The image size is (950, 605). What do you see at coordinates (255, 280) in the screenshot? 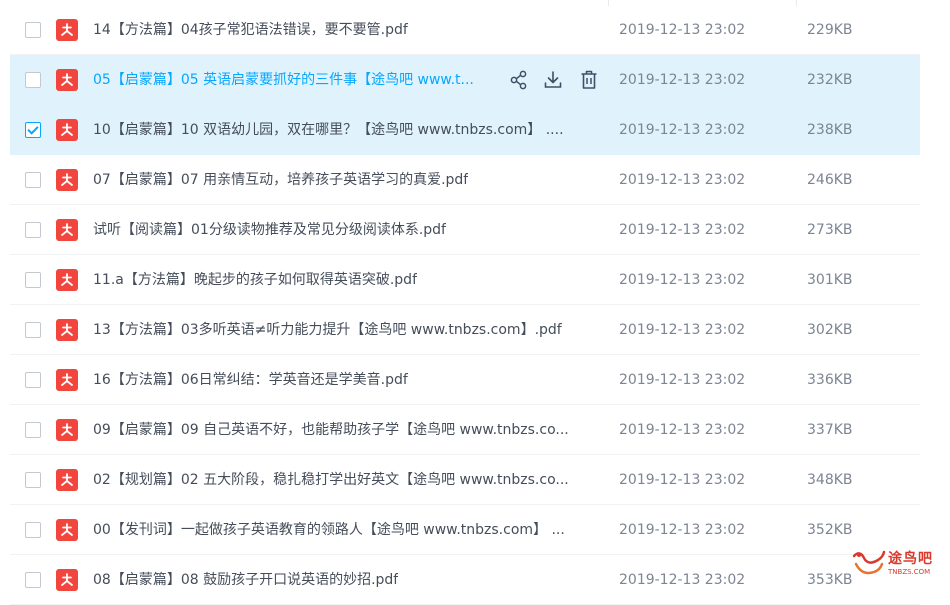
I see `file-name: 11.a【方法篇】晚起步的孩子如何取得英语突破.pdf` at bounding box center [255, 280].